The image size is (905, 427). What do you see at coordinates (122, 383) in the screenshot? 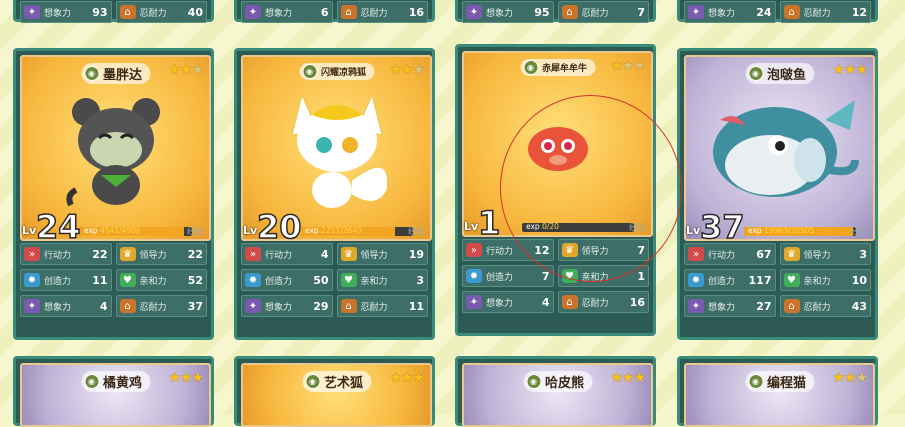
I see `creature-name: 橘黄鸡` at bounding box center [122, 383].